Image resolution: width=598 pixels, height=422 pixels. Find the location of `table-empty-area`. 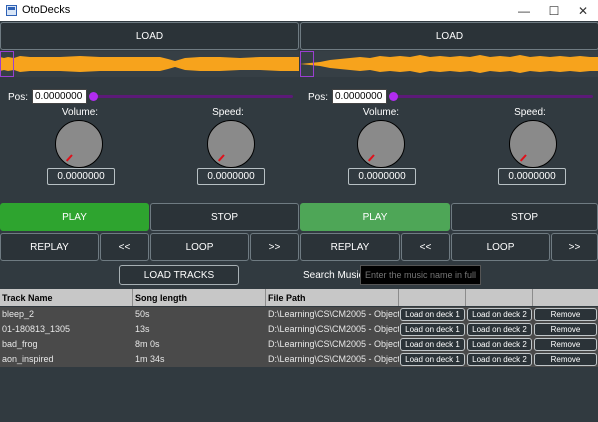

table-empty-area is located at coordinates (299, 394).